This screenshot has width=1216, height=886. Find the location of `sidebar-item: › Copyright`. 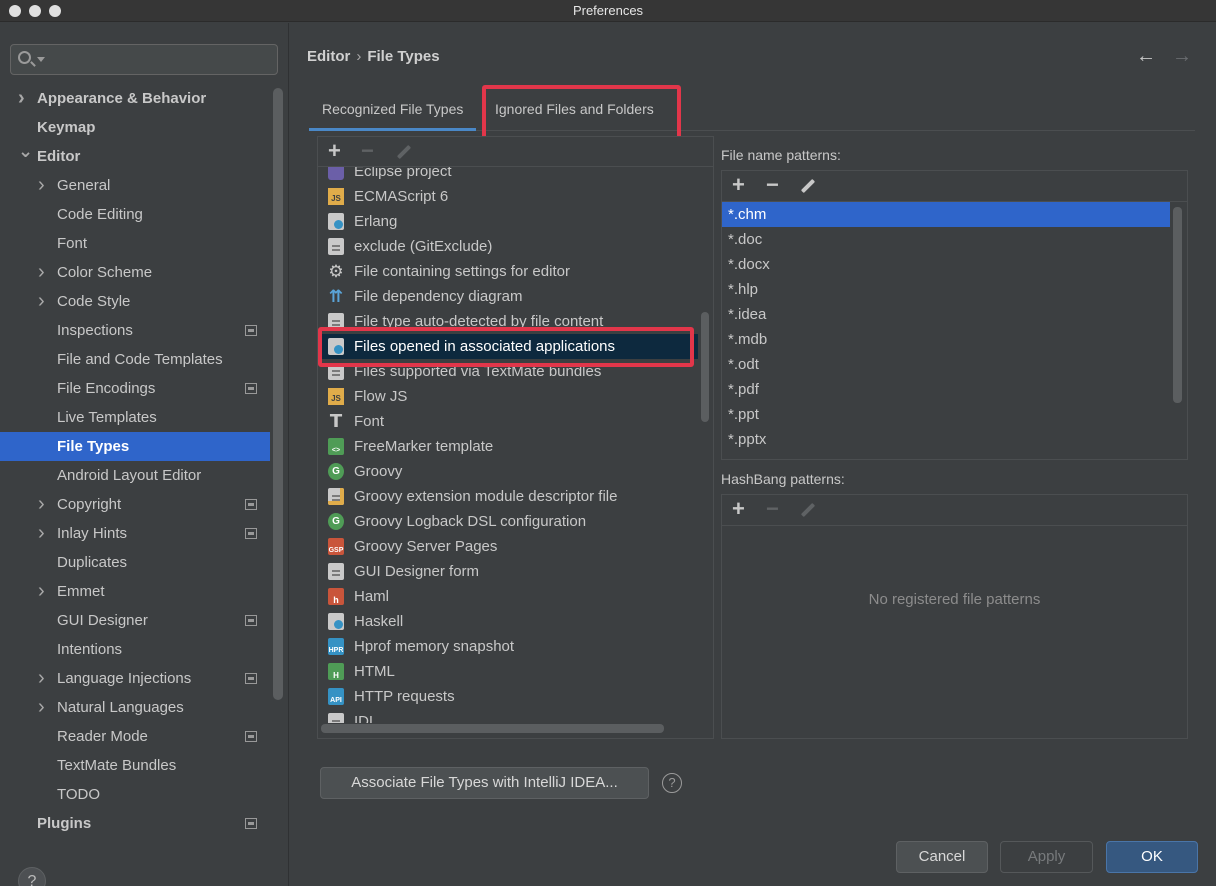

sidebar-item: › Copyright is located at coordinates (135, 504).